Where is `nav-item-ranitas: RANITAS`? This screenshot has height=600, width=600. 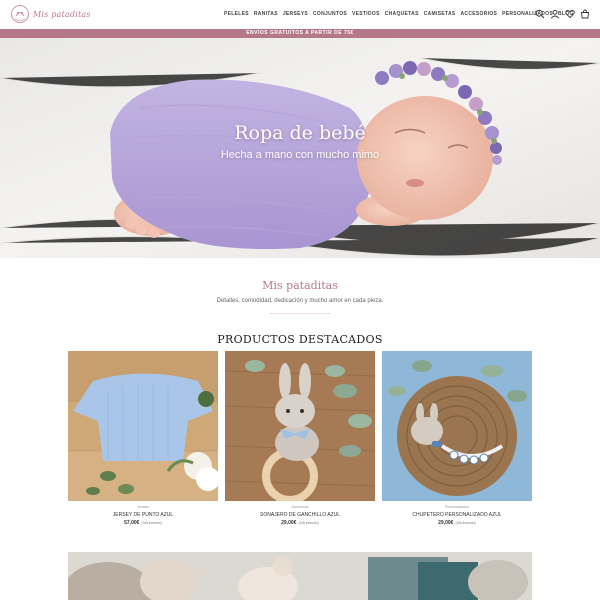
nav-item-ranitas: RANITAS is located at coordinates (266, 14).